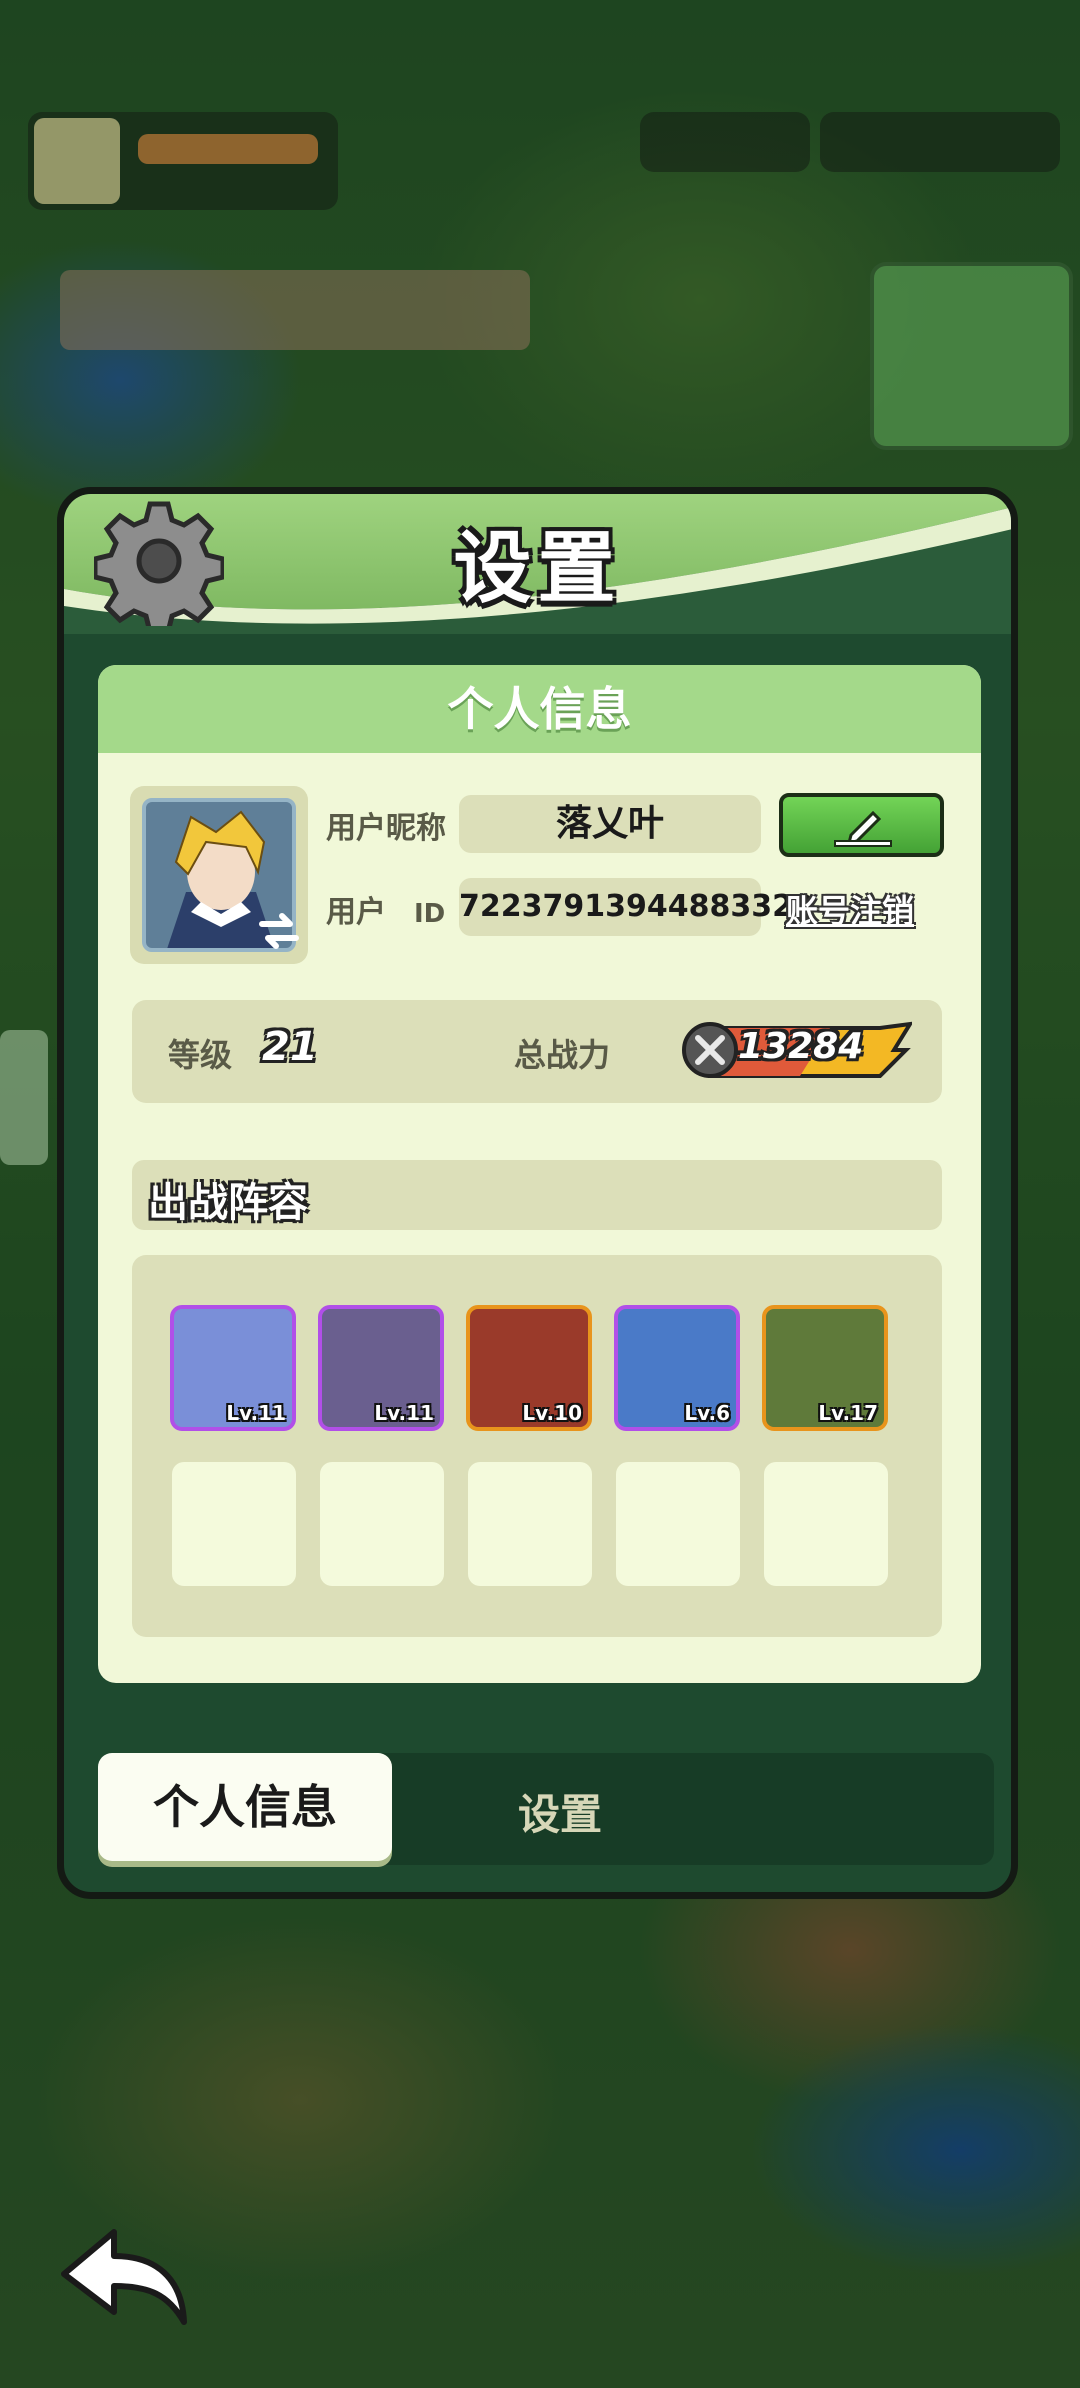 The height and width of the screenshot is (2388, 1080). I want to click on tab-bar: 个人信息 设置, so click(546, 1809).